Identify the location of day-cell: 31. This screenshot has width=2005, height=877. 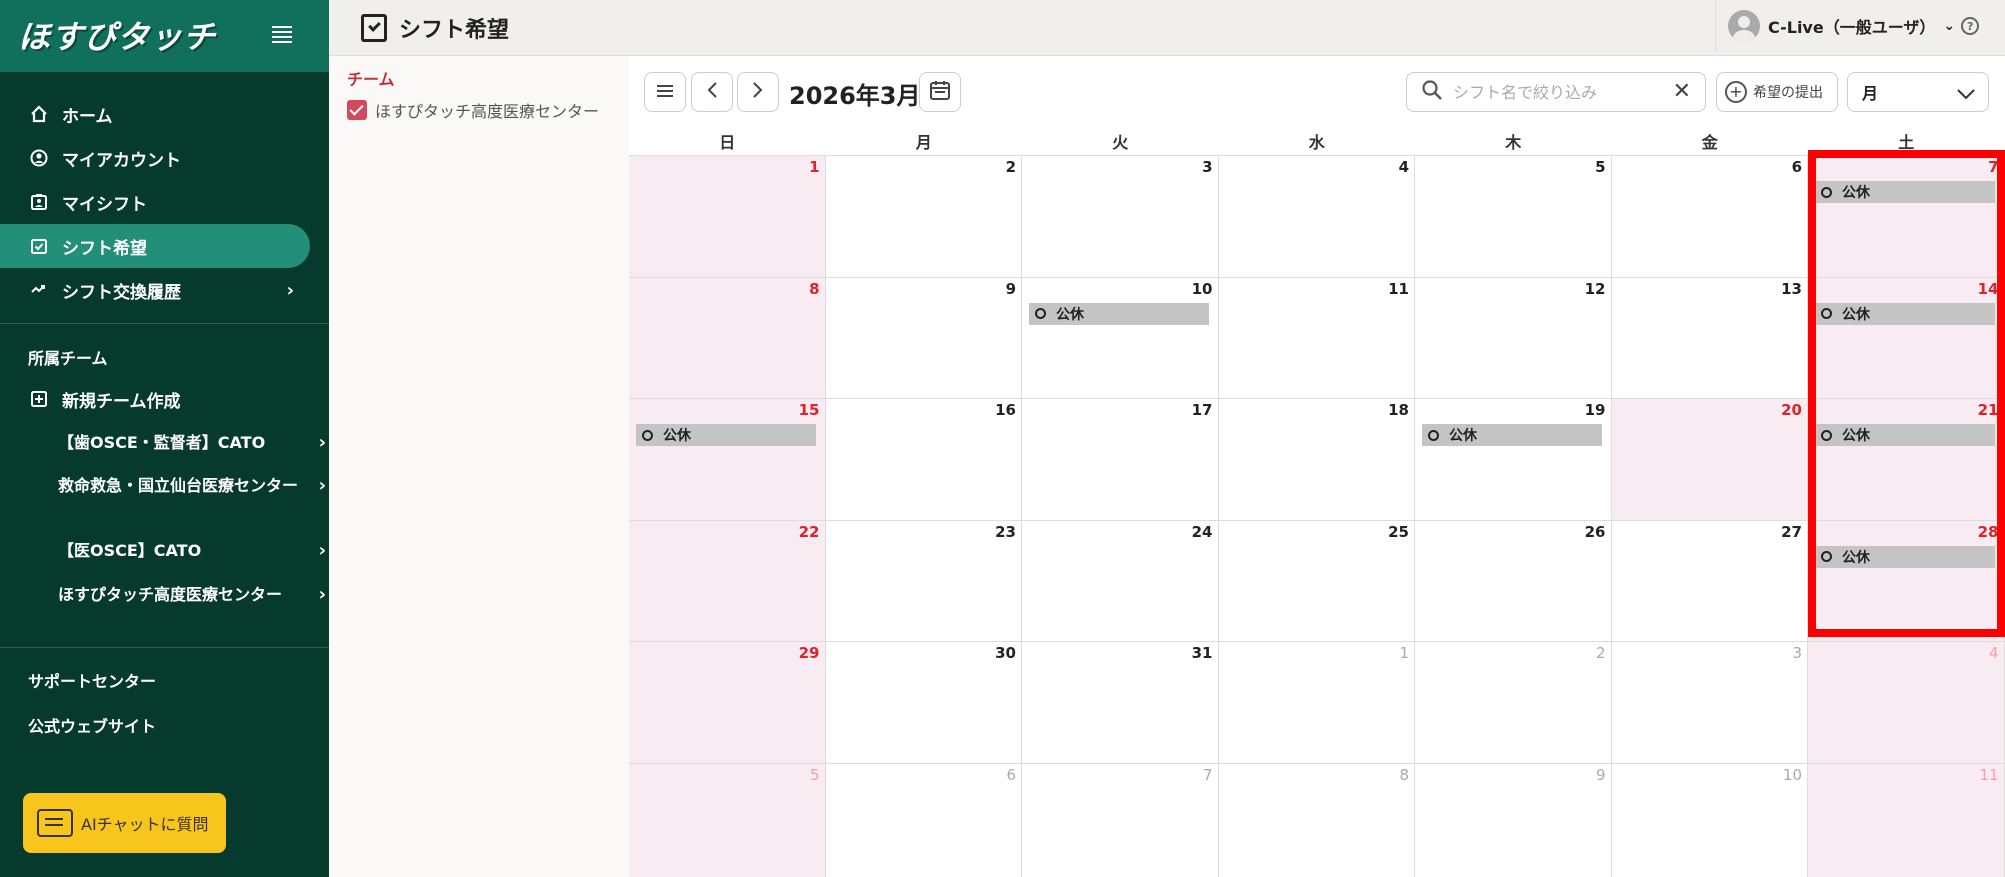
(1120, 702).